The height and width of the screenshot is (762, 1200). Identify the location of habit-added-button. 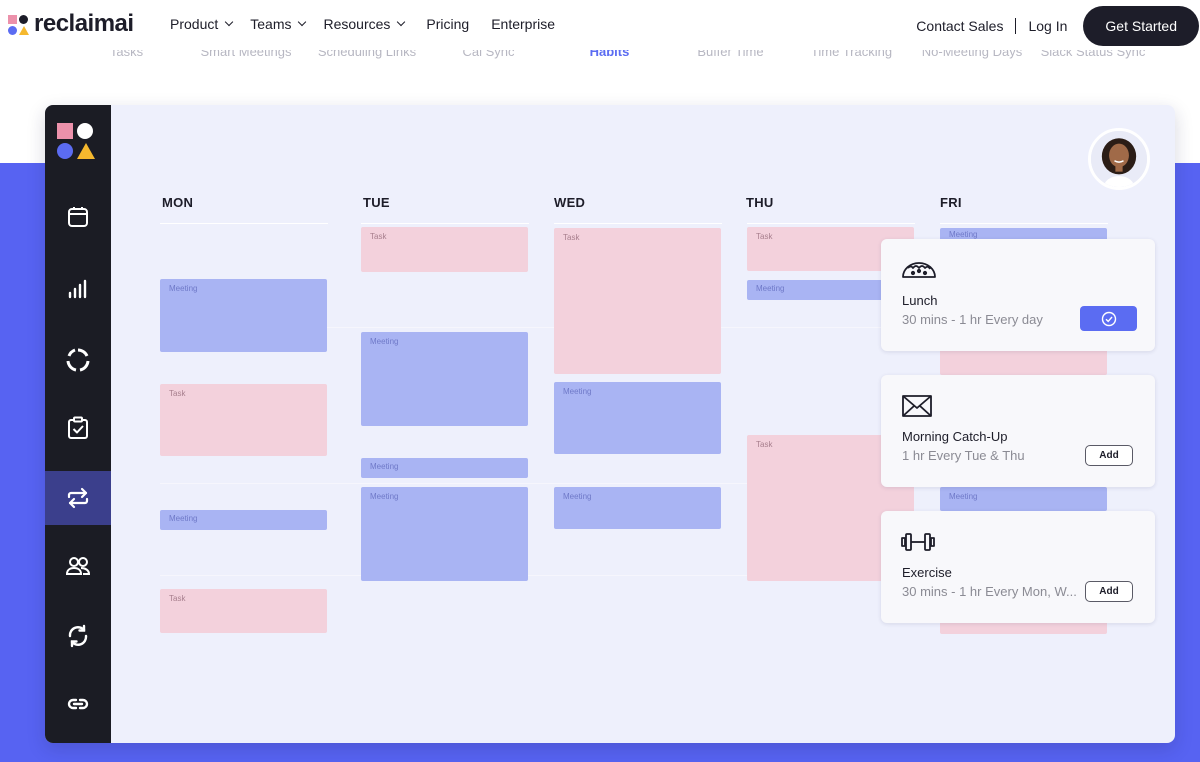
(1108, 318).